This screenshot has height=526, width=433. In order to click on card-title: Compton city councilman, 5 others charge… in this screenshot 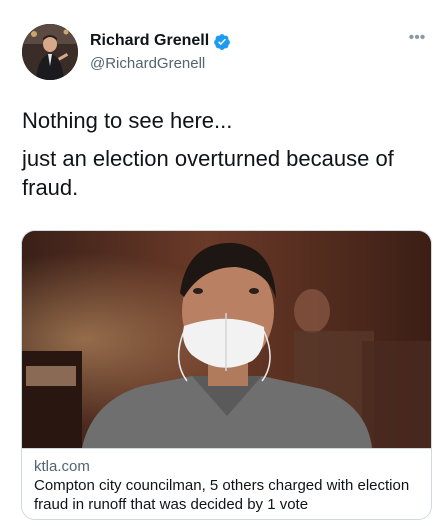, I will do `click(222, 495)`.